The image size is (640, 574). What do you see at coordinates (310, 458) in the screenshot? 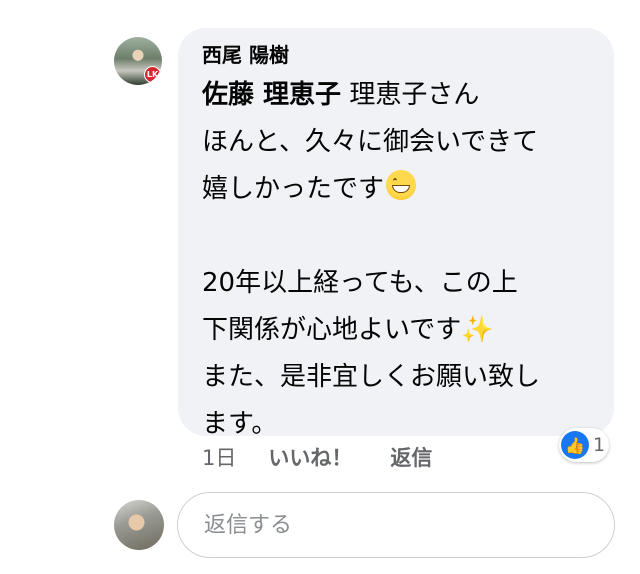
I see `like-button: いいね！` at bounding box center [310, 458].